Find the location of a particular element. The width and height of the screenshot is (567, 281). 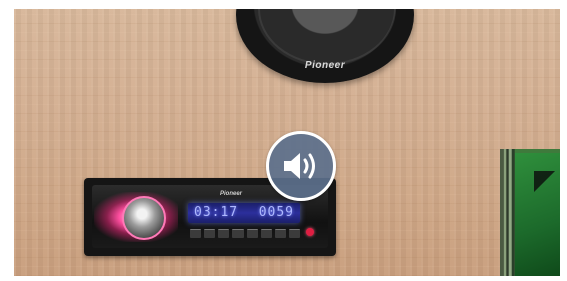

unmute-button is located at coordinates (301, 166).